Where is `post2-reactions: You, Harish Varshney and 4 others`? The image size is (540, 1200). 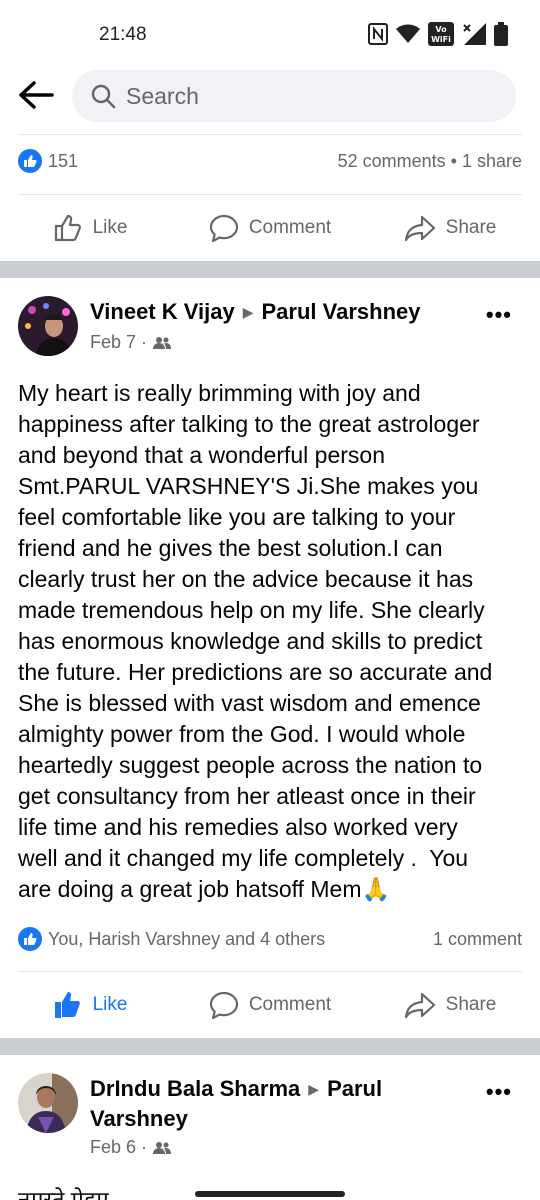
post2-reactions: You, Harish Varshney and 4 others is located at coordinates (171, 939).